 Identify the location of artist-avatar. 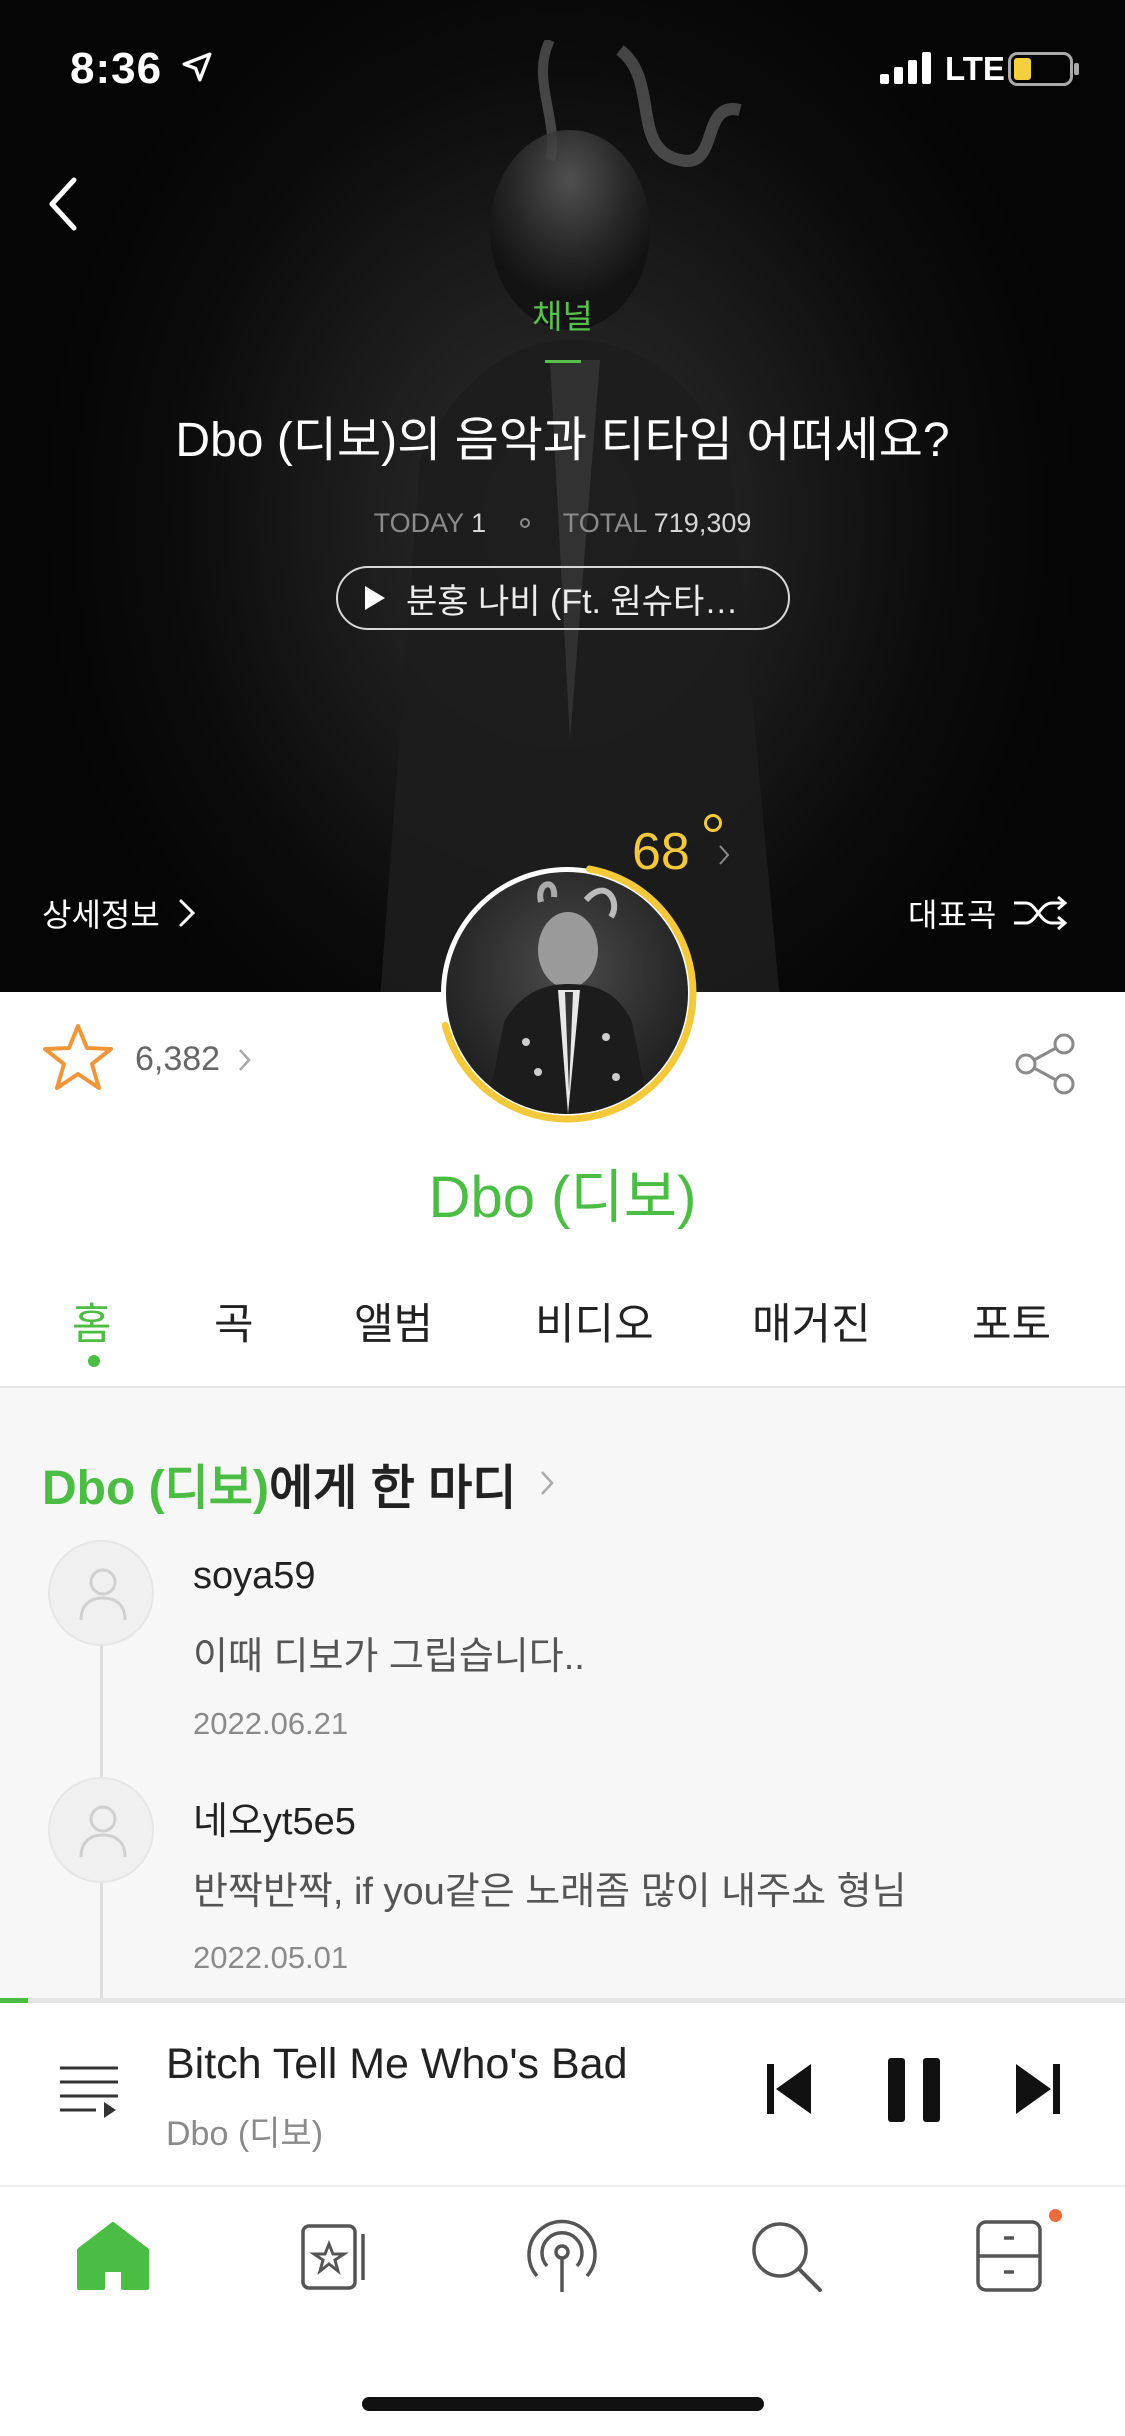
(567, 993).